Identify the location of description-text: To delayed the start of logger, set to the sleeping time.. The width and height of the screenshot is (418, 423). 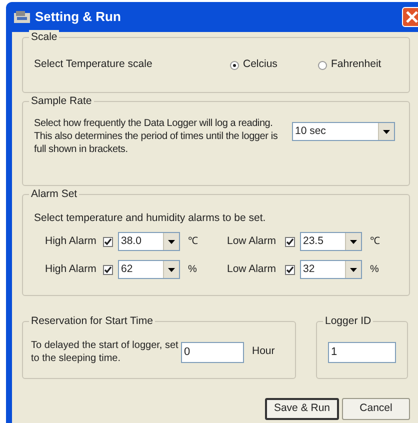
(105, 352).